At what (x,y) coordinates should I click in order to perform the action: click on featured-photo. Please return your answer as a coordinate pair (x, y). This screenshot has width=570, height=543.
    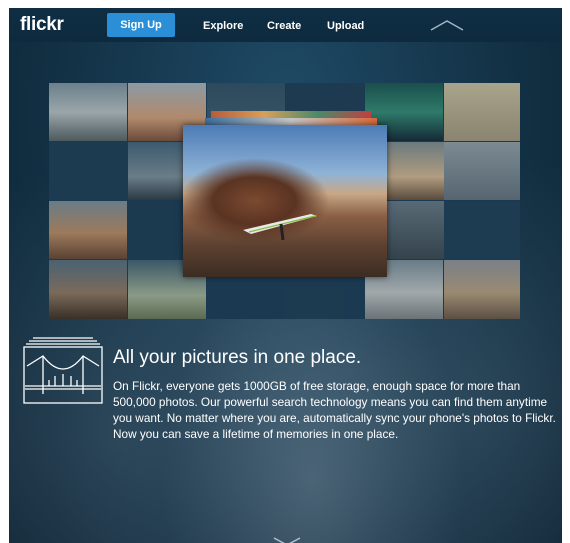
    Looking at the image, I should click on (285, 201).